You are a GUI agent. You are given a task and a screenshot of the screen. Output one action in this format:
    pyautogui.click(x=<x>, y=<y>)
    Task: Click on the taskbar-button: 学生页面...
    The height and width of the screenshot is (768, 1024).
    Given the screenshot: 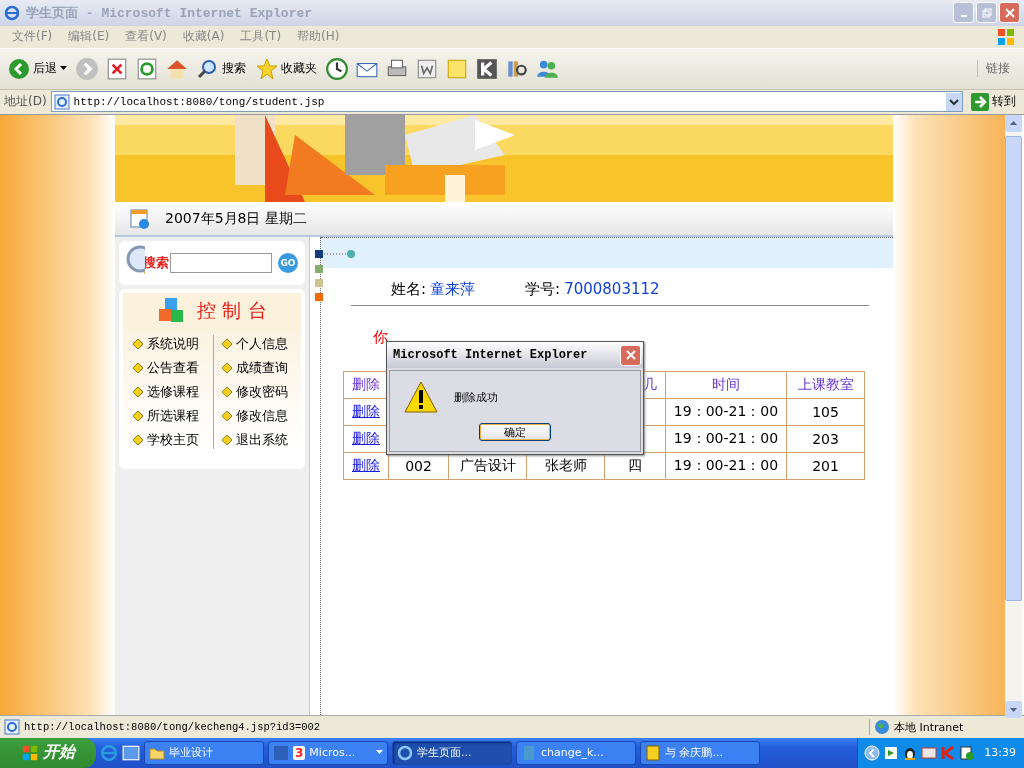 What is the action you would take?
    pyautogui.click(x=452, y=753)
    